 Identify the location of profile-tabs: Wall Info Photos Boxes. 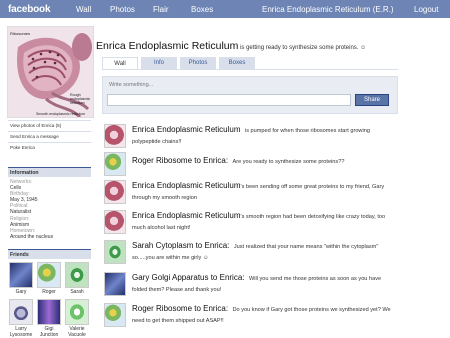
(180, 63).